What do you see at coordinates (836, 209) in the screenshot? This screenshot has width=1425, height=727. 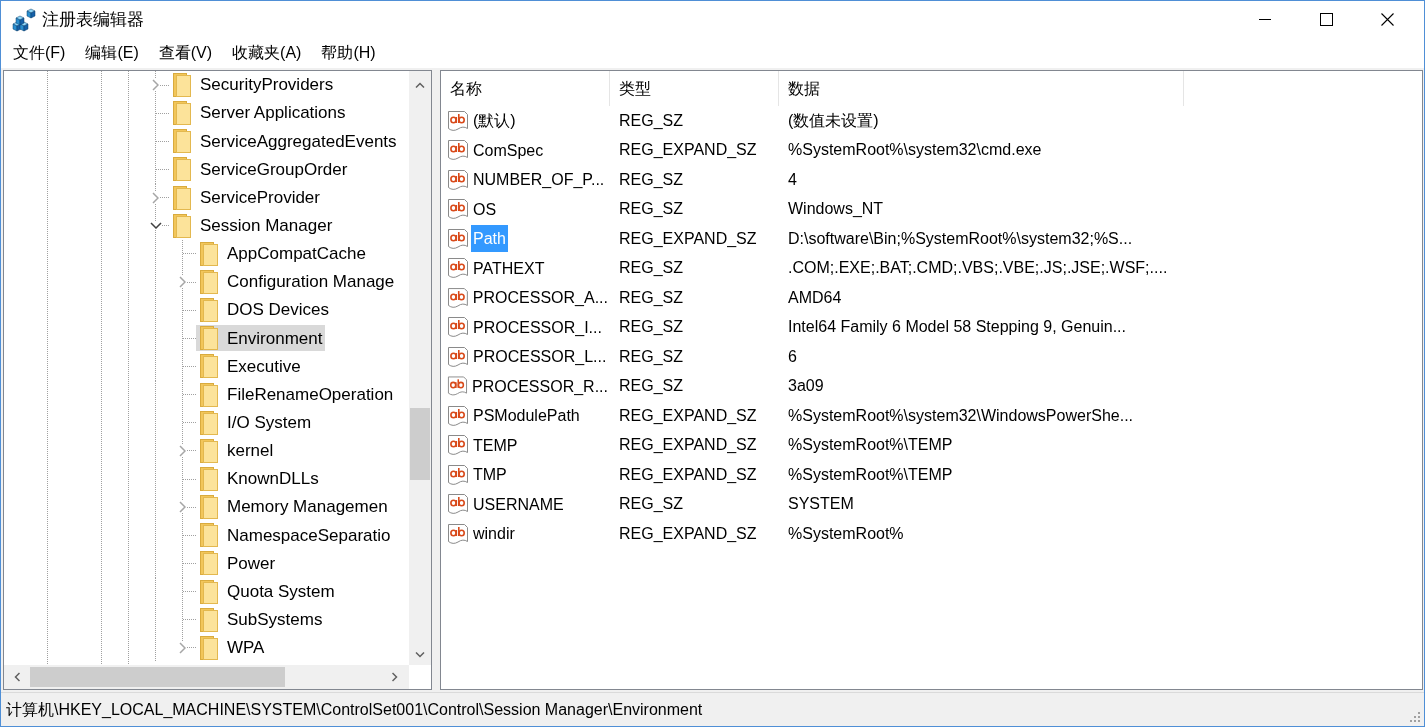 I see `value-data: Windows_NT` at bounding box center [836, 209].